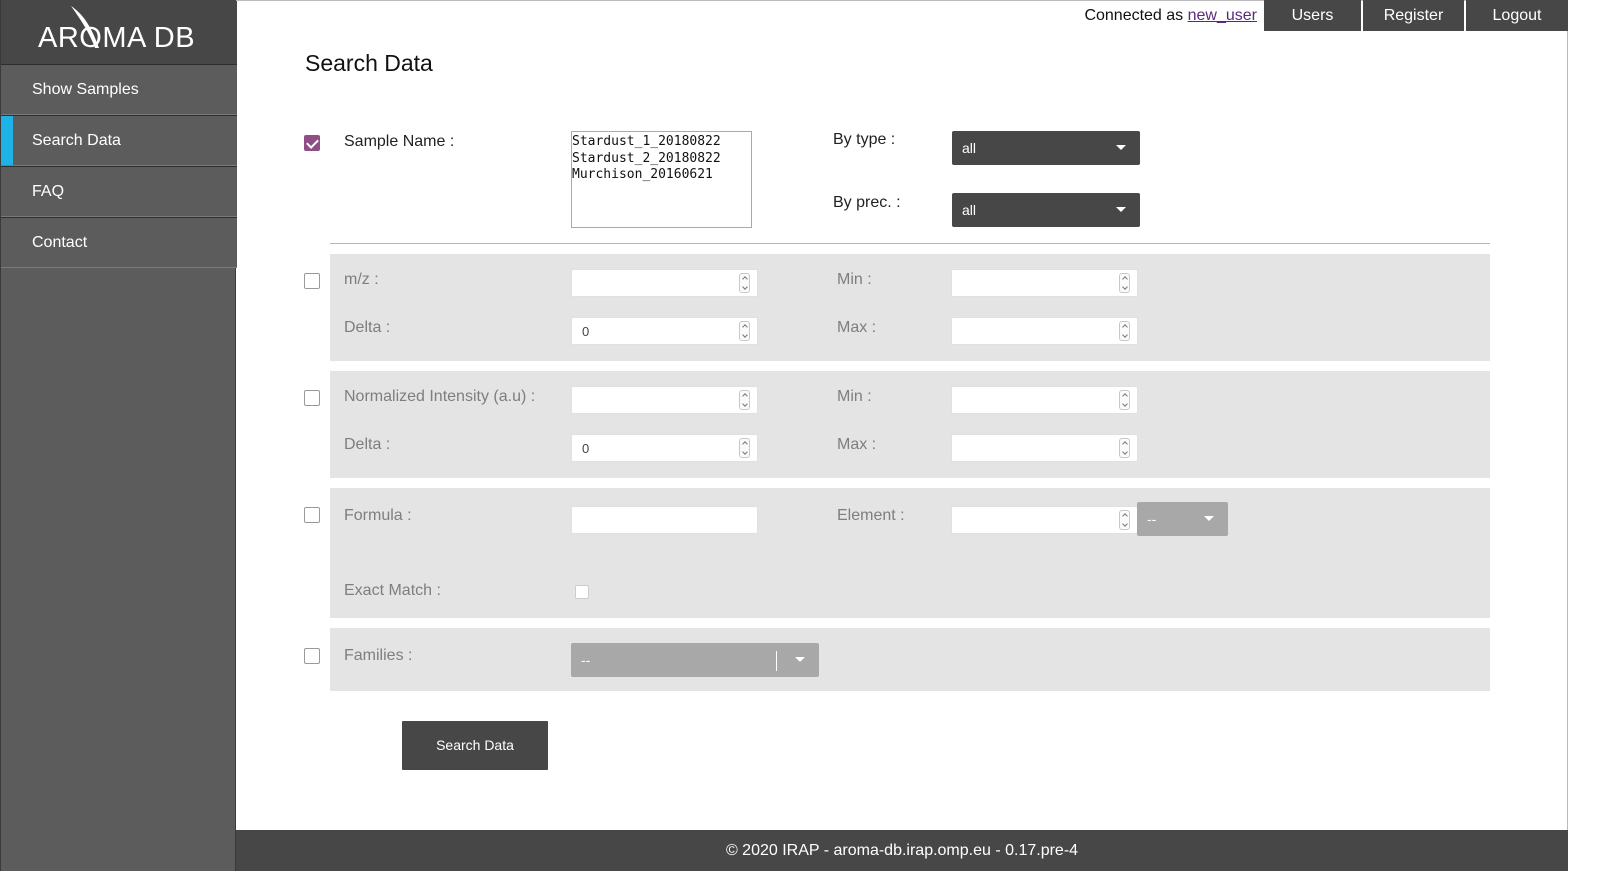  I want to click on mz-min-label: Min :, so click(854, 279).